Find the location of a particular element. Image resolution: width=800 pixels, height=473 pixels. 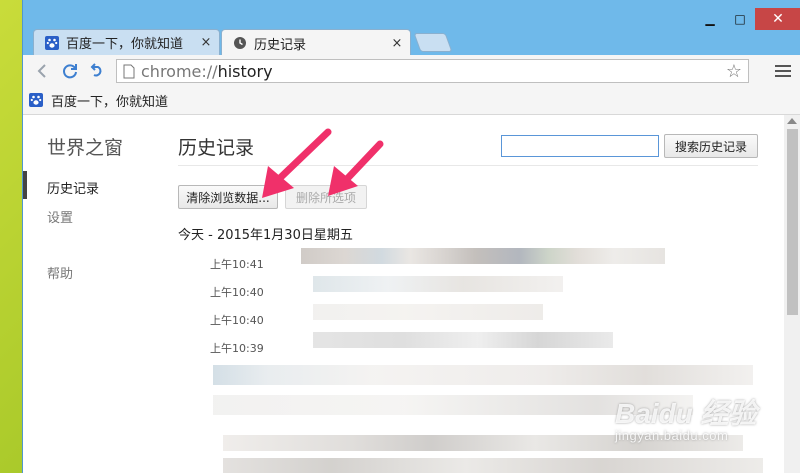

tab-baidu: 百度一下，你就知道 × is located at coordinates (126, 42).